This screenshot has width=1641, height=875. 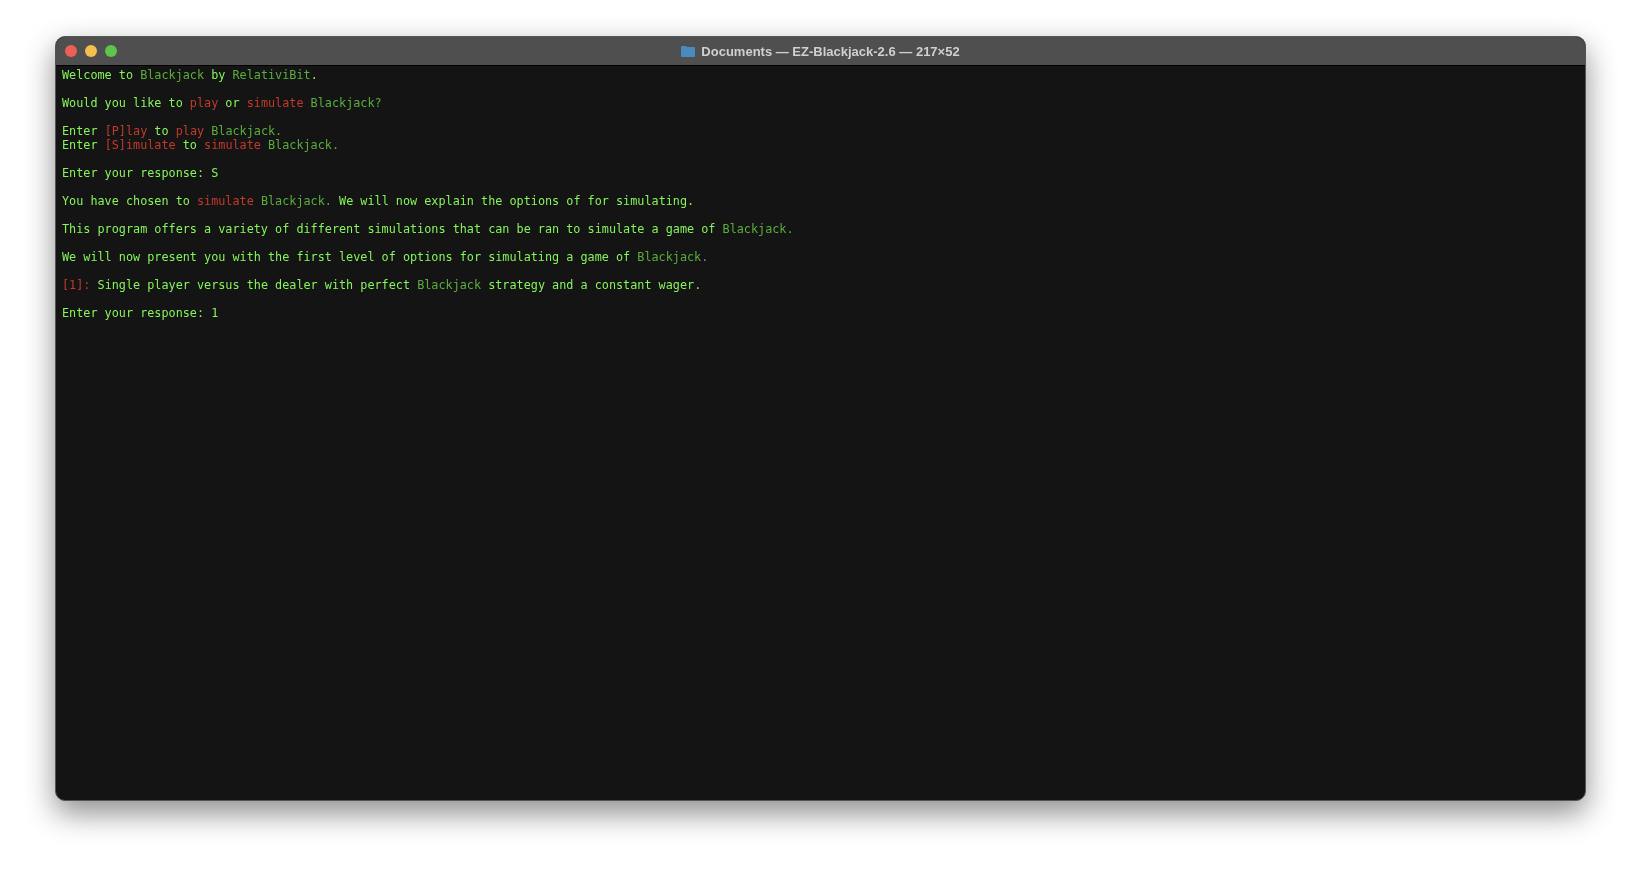 What do you see at coordinates (382, 285) in the screenshot?
I see `terminal-text: [1]: Single player versus the dealer with perfect Blackjack strategy and a constant wager.` at bounding box center [382, 285].